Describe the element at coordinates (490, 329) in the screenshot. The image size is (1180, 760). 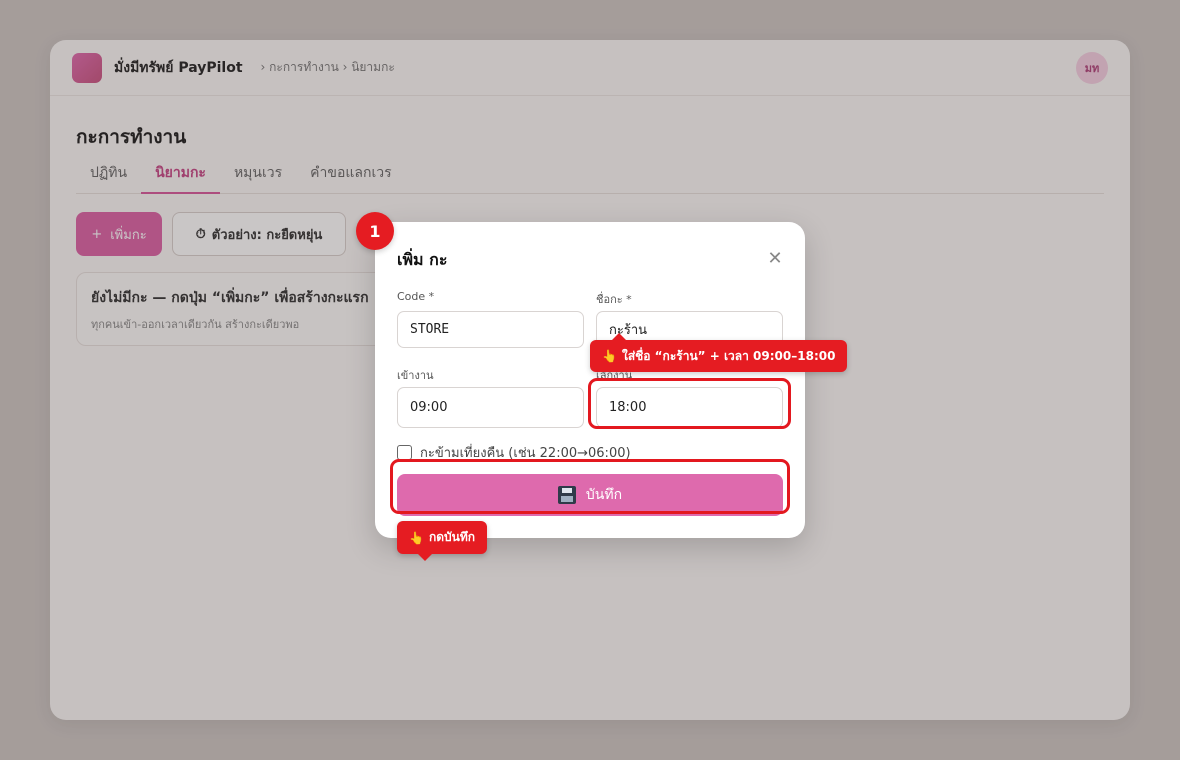
I see `code-input: STORE` at that location.